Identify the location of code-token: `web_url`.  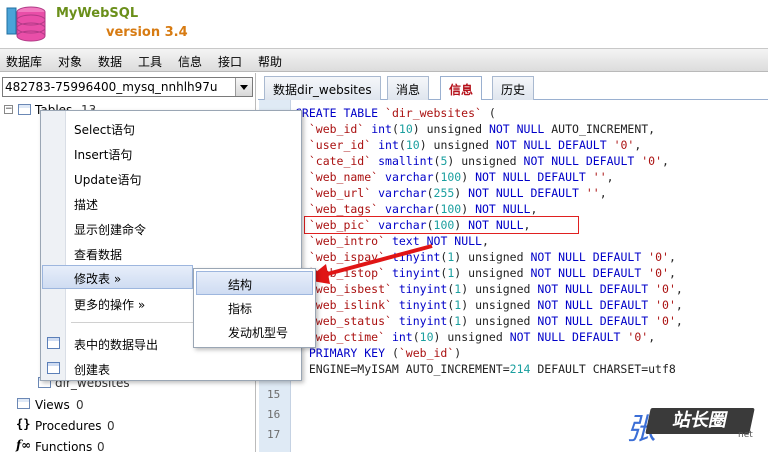
(333, 193).